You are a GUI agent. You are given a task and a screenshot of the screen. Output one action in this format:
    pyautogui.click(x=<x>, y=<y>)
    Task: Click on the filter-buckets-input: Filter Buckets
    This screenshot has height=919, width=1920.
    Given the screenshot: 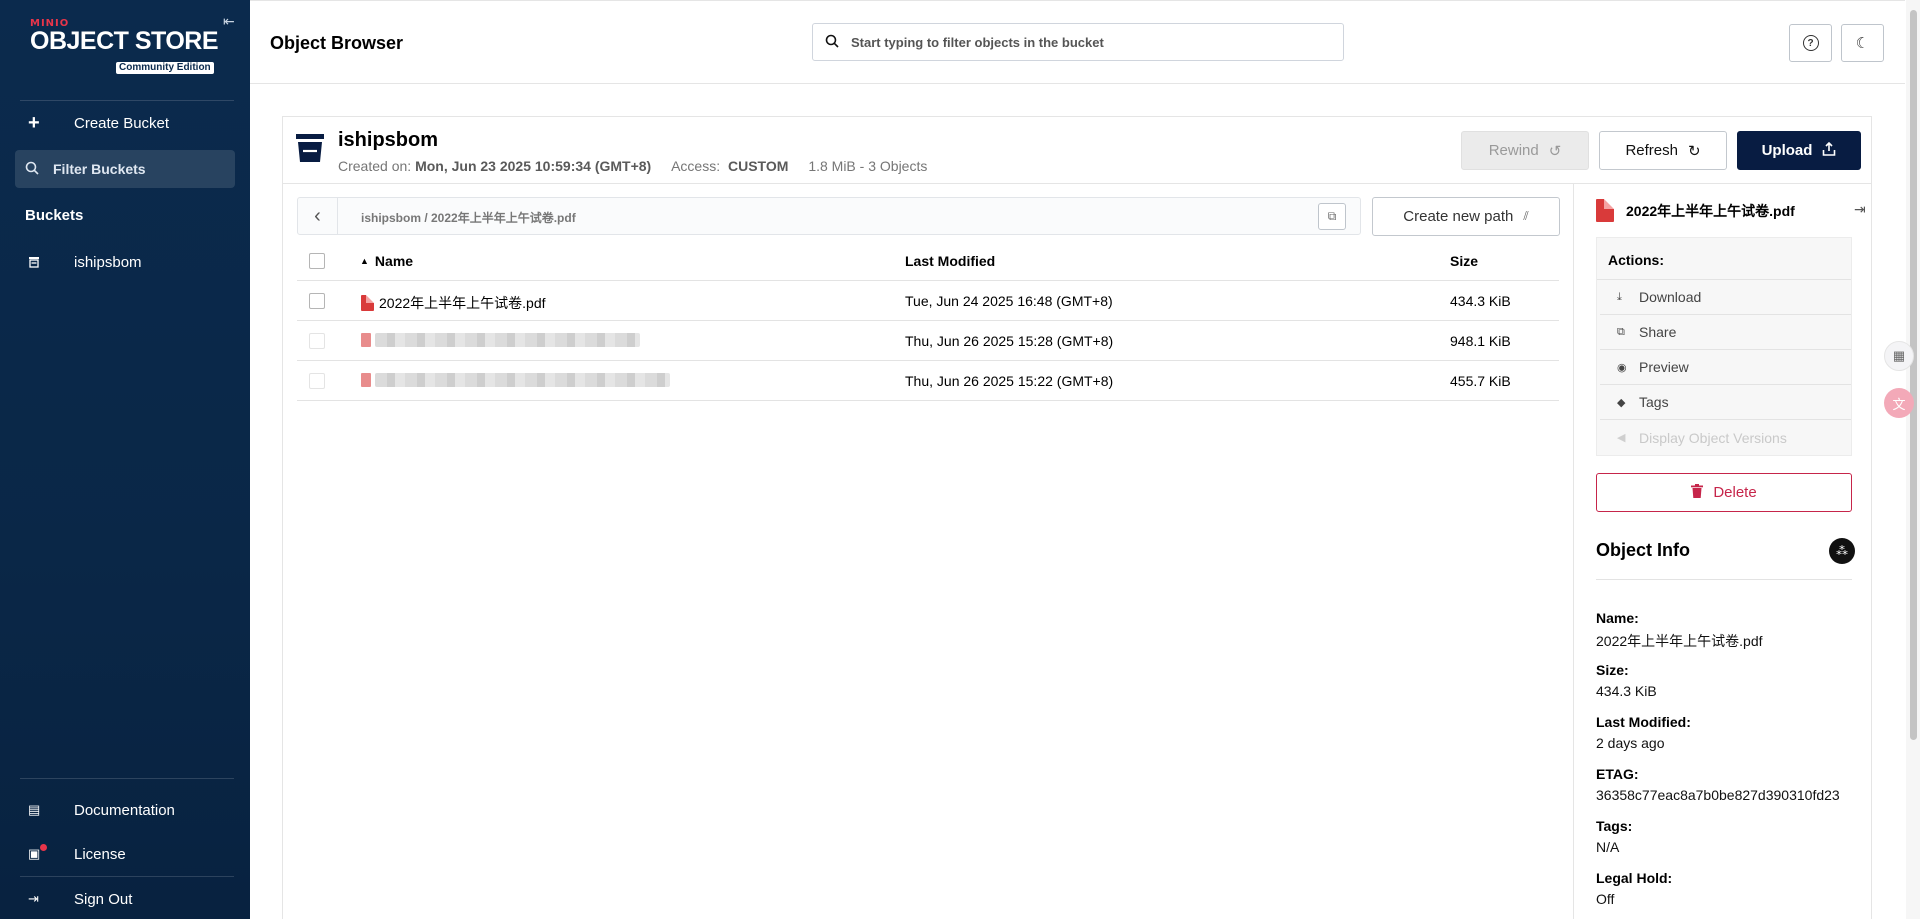 What is the action you would take?
    pyautogui.click(x=125, y=169)
    